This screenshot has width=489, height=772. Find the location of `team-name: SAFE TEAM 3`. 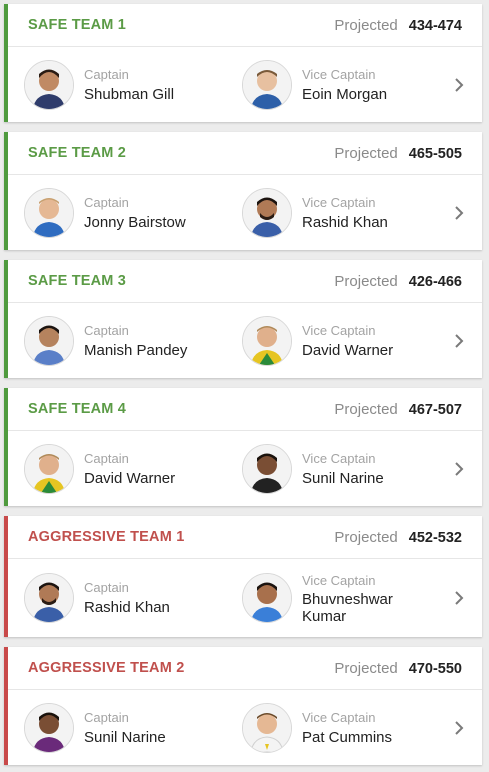

team-name: SAFE TEAM 3 is located at coordinates (77, 281).